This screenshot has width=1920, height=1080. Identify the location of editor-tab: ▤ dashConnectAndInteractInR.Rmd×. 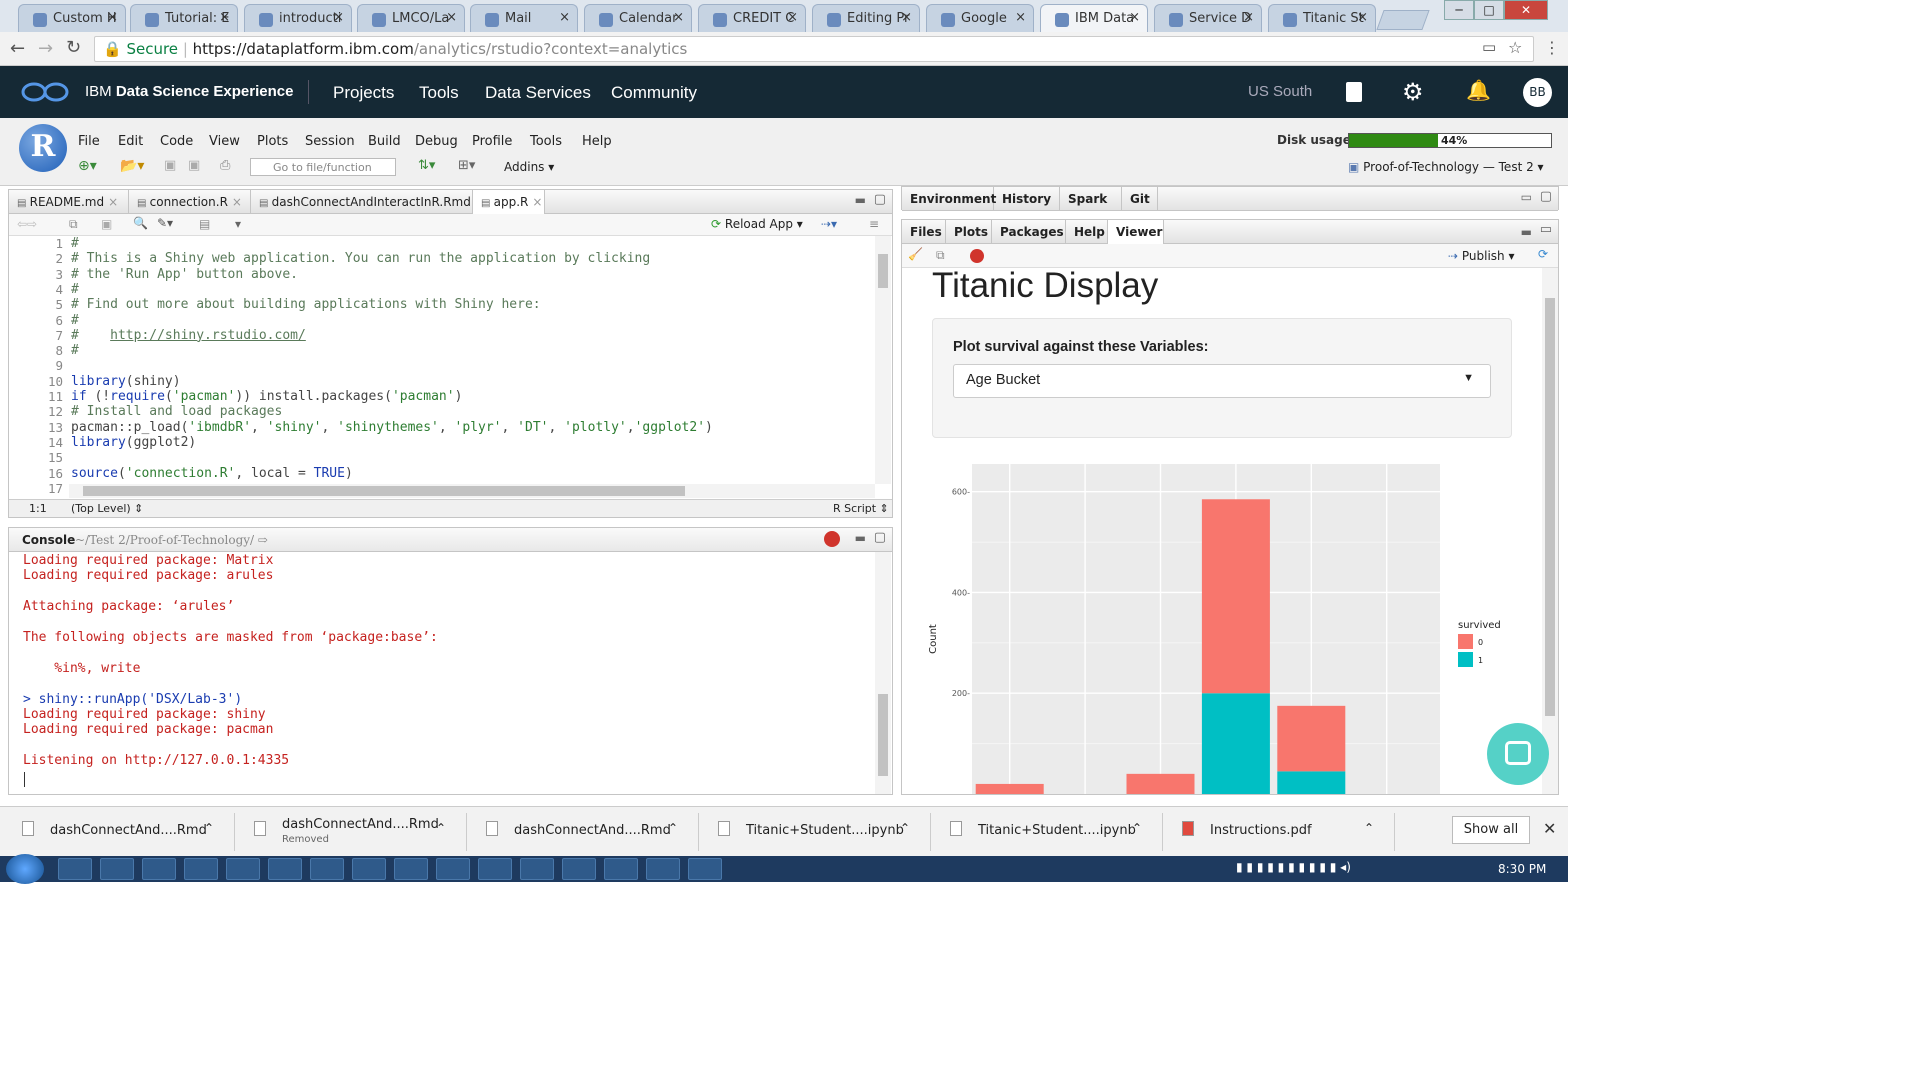
(368, 202).